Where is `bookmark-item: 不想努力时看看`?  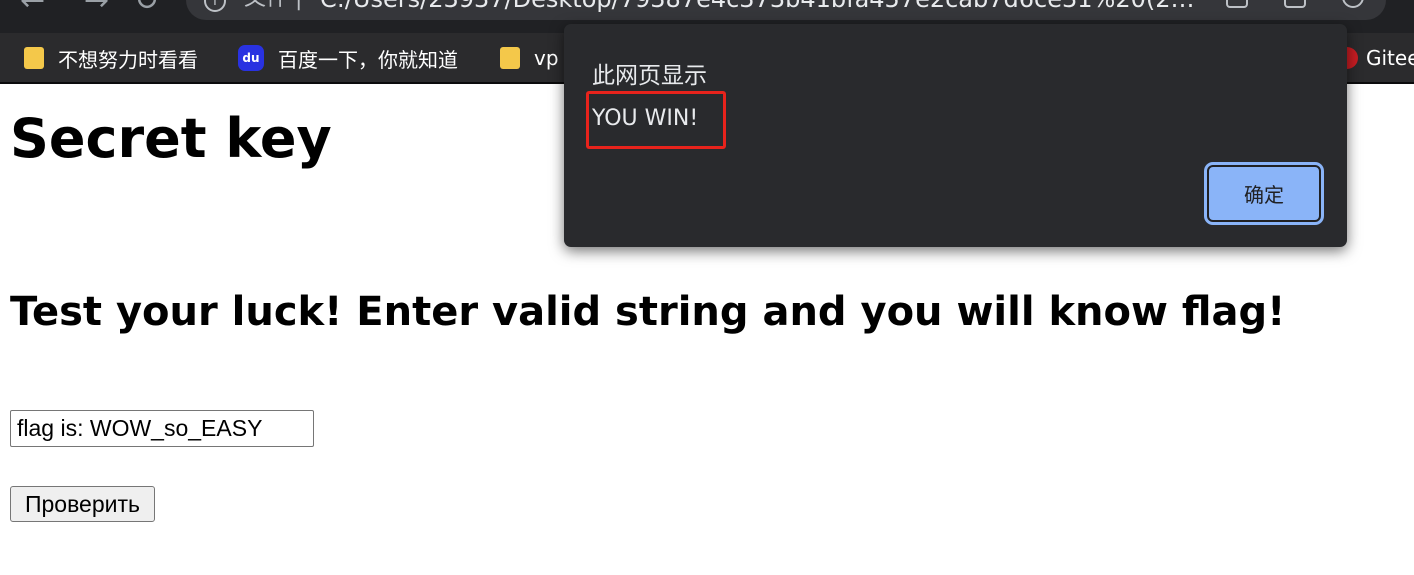 bookmark-item: 不想努力时看看 is located at coordinates (111, 57).